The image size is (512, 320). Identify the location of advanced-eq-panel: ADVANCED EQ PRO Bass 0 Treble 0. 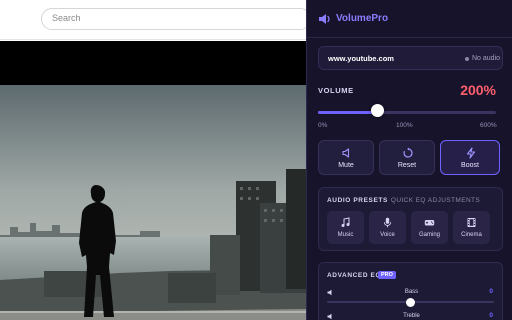
(410, 291).